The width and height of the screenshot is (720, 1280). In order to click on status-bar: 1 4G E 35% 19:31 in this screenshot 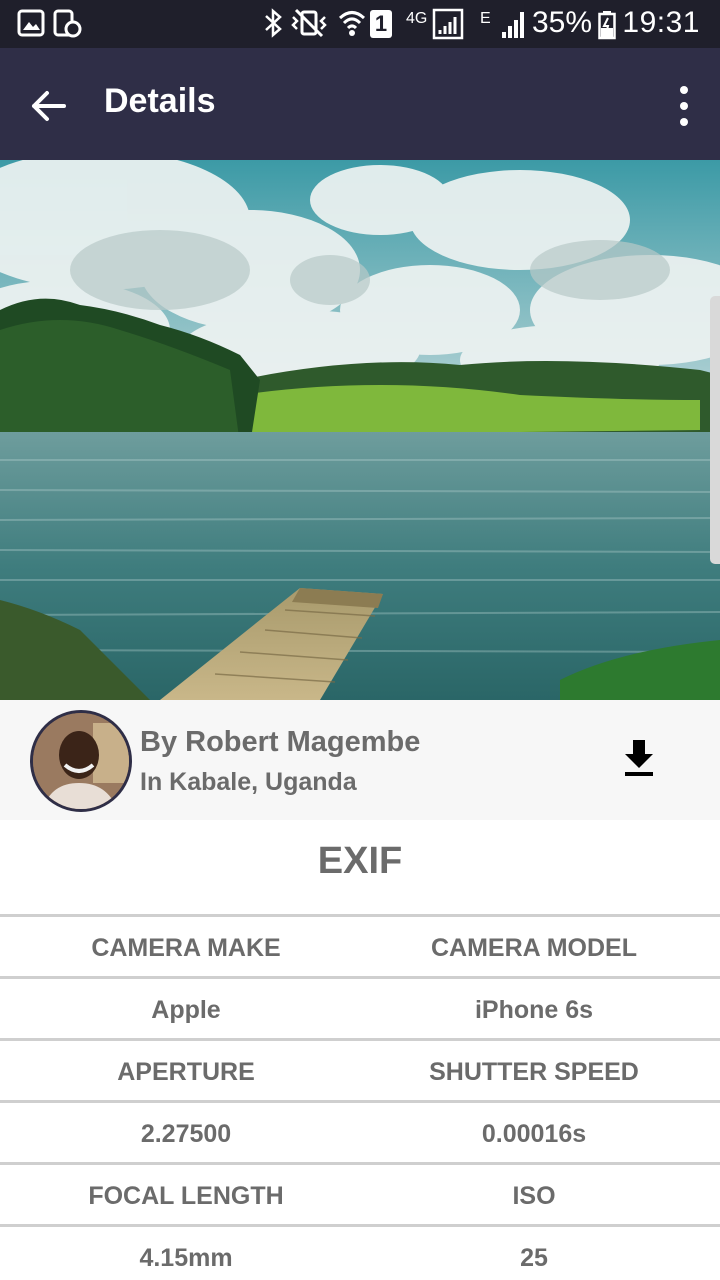, I will do `click(360, 24)`.